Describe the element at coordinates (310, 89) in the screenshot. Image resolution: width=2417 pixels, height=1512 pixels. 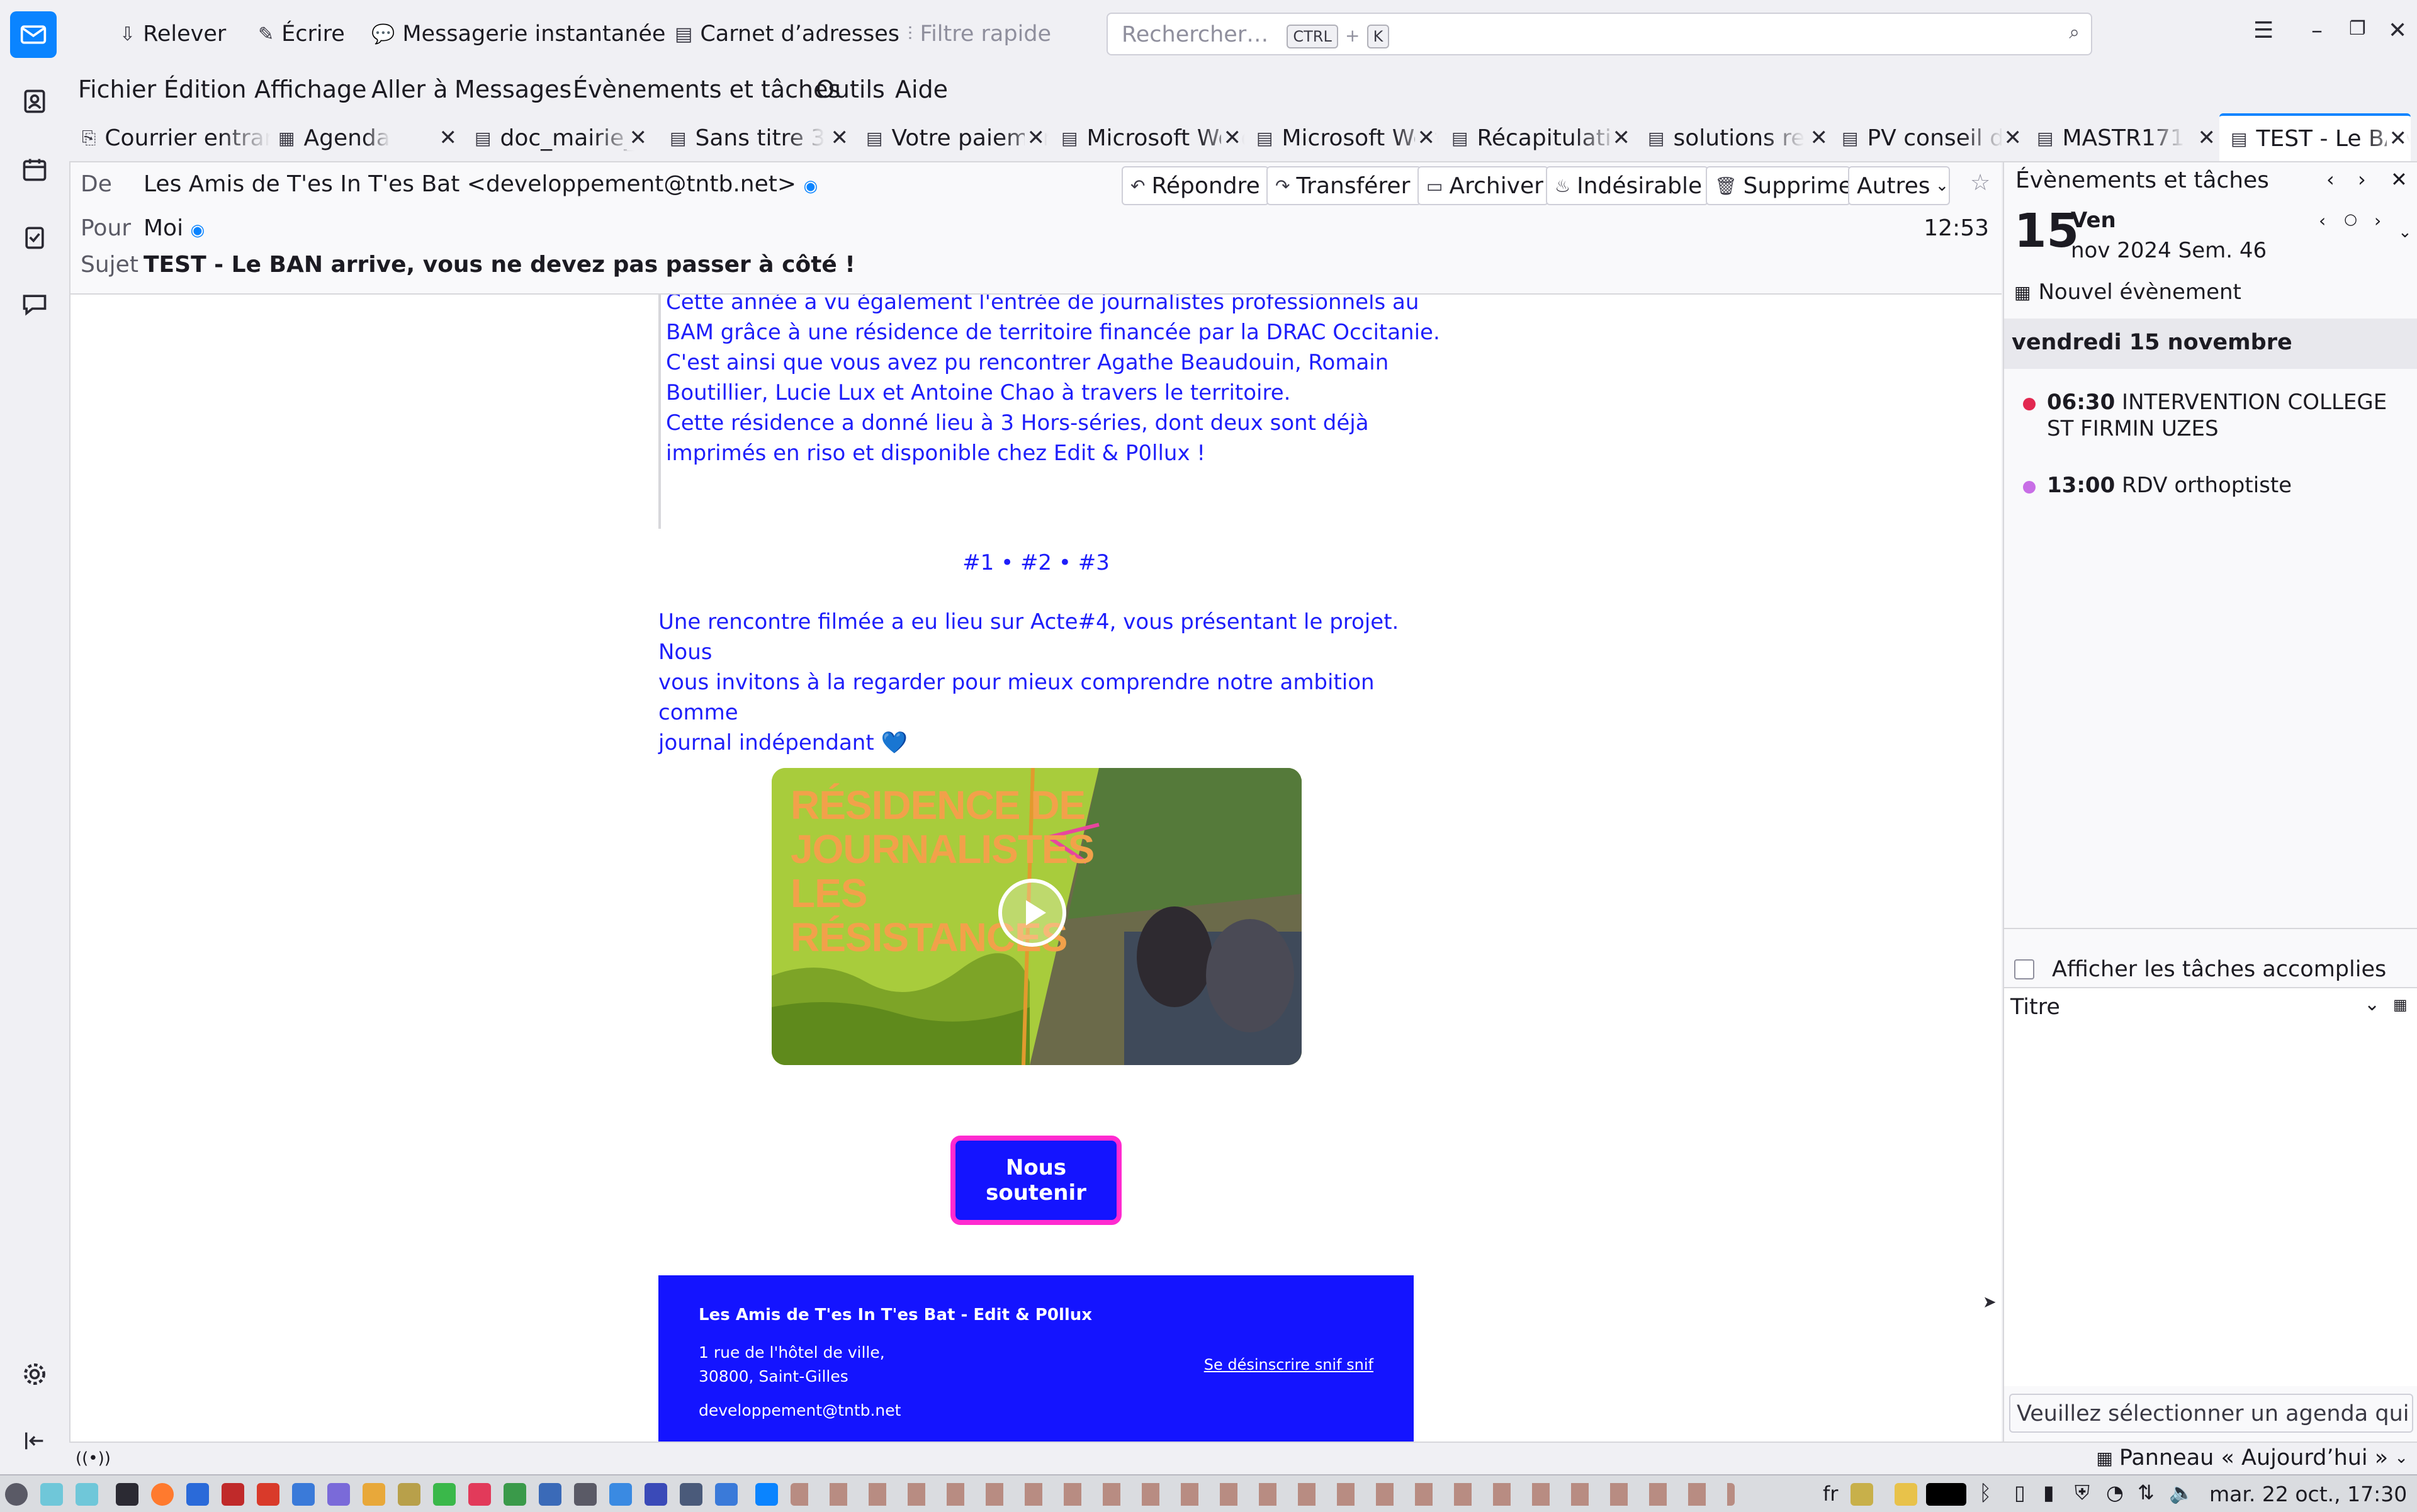
I see `menu-affichage: Affichage` at that location.